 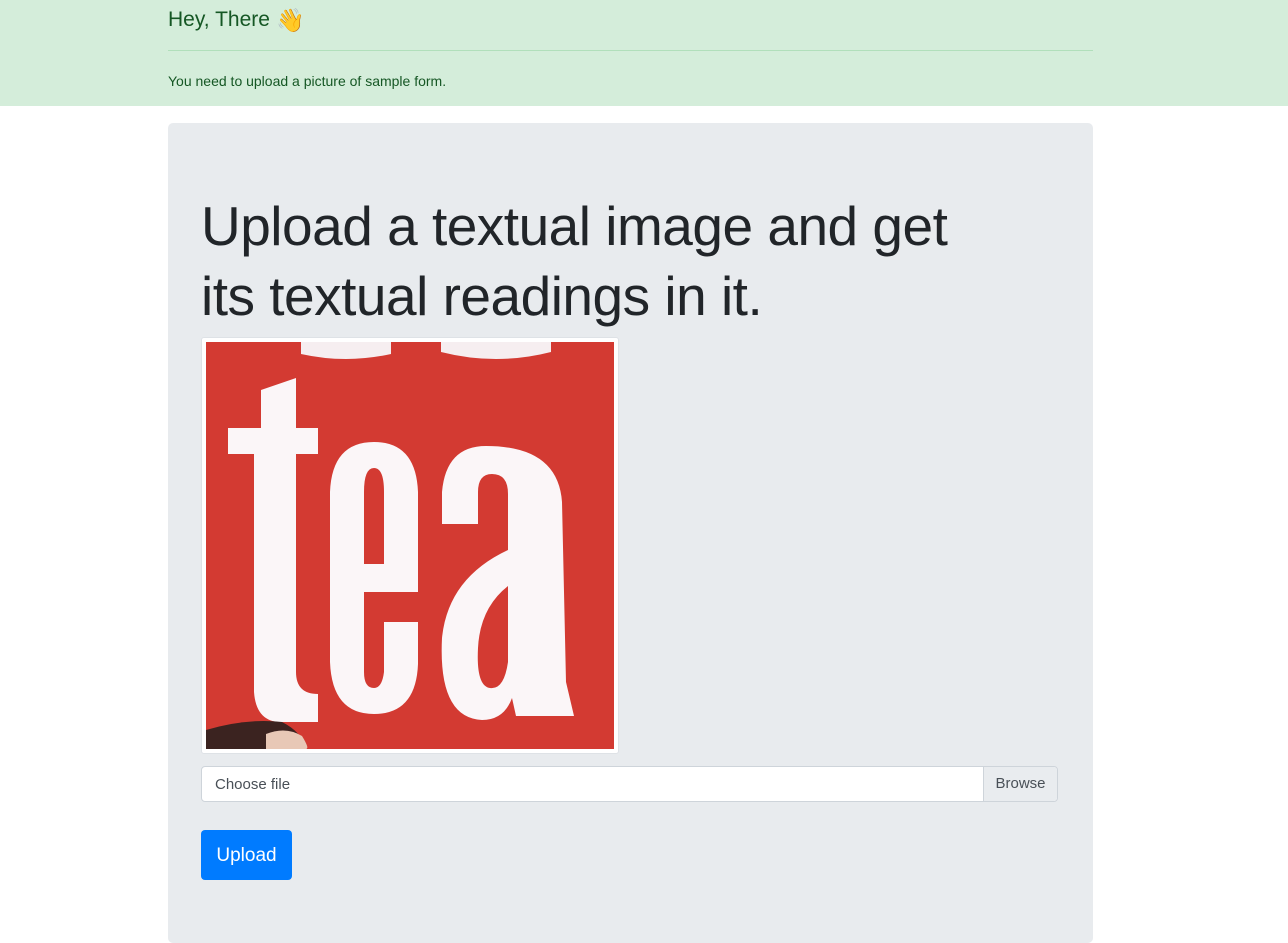 I want to click on file-chooser: Choose file Browse, so click(x=629, y=784).